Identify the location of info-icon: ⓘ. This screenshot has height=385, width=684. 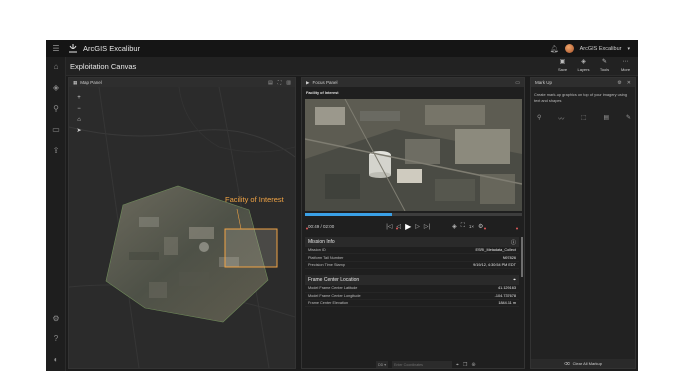
(513, 242).